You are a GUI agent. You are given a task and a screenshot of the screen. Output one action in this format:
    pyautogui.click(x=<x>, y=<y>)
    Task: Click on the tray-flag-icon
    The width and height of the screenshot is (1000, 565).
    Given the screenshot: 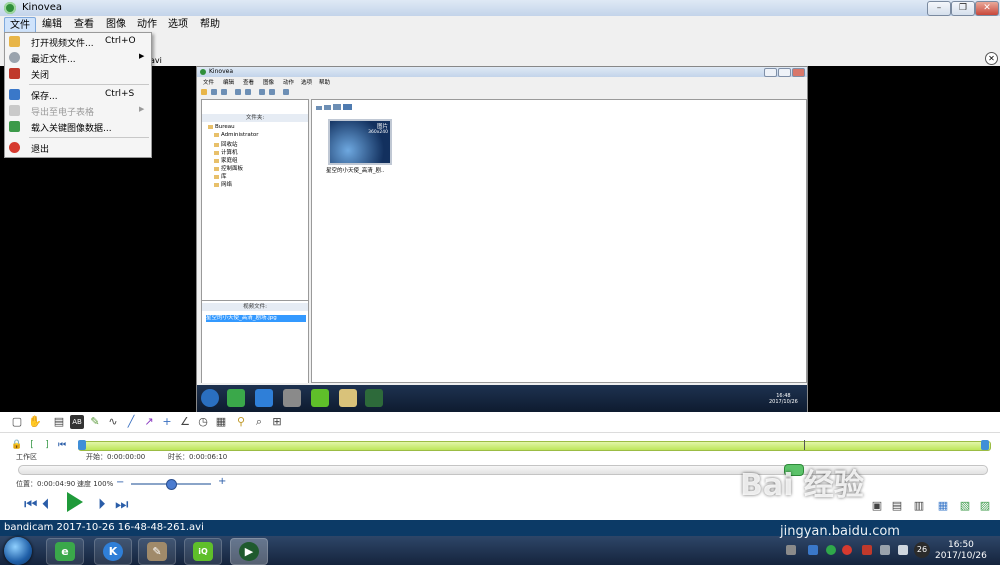 What is the action you would take?
    pyautogui.click(x=867, y=550)
    